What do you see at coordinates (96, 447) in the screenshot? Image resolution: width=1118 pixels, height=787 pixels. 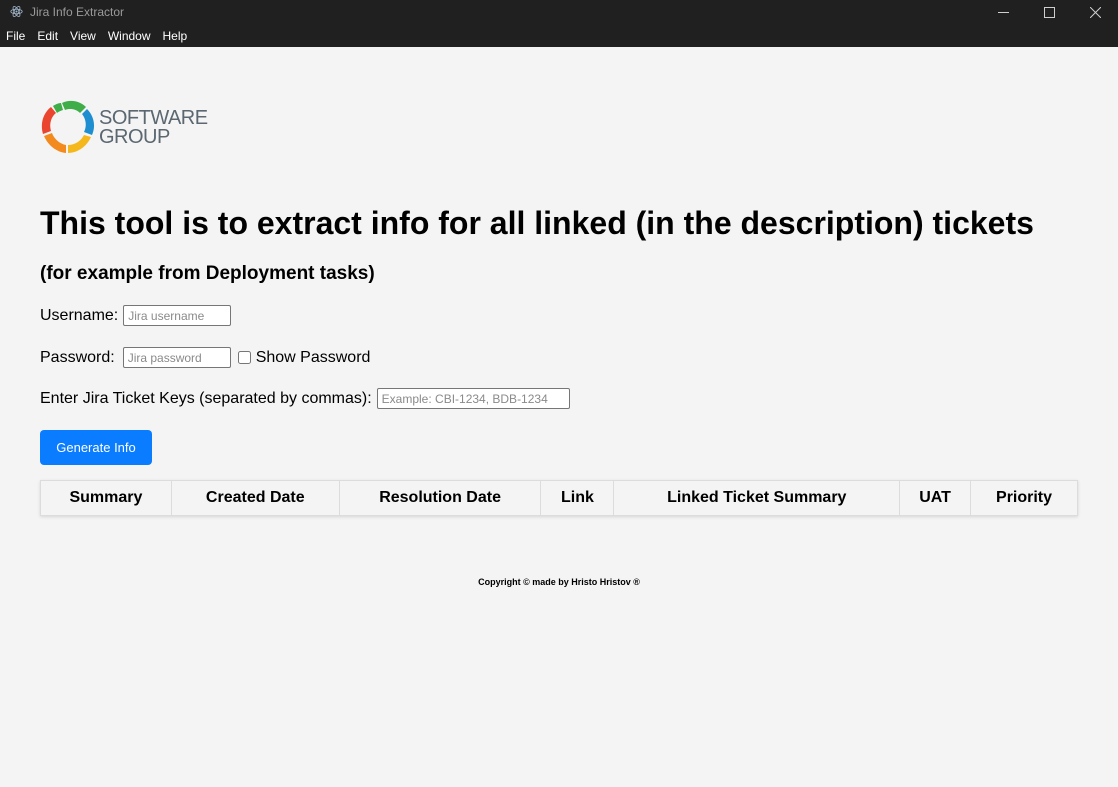 I see `generate-info-button: Generate Info` at bounding box center [96, 447].